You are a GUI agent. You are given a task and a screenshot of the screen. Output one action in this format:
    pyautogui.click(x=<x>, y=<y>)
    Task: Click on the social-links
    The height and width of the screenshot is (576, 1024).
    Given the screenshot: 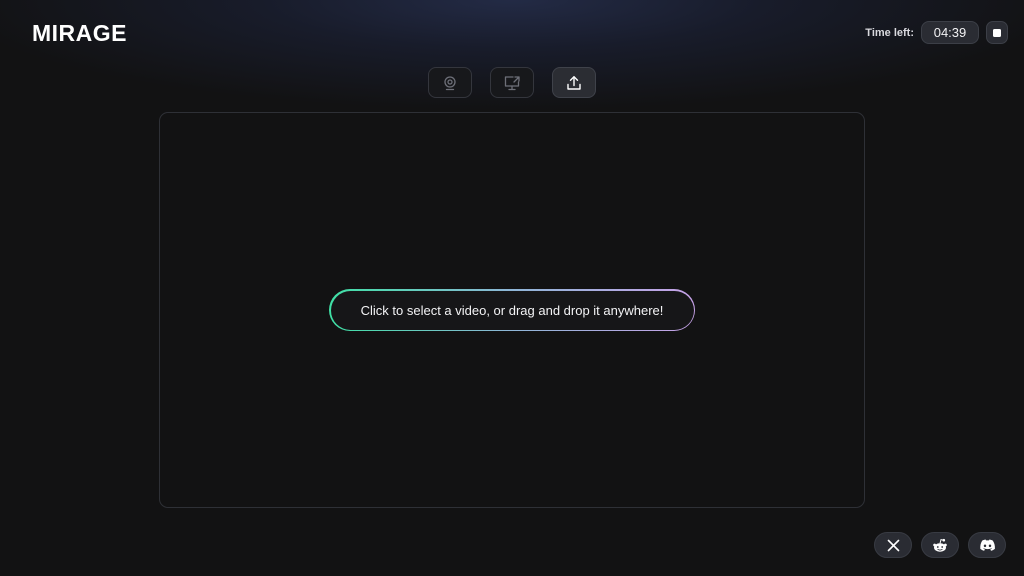 What is the action you would take?
    pyautogui.click(x=940, y=545)
    